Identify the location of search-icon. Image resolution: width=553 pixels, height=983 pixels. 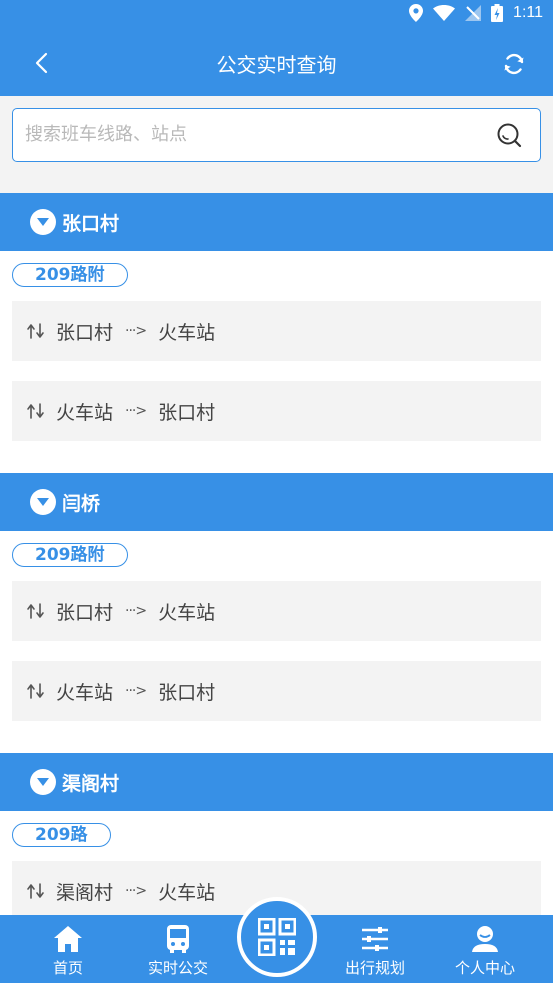
(509, 135).